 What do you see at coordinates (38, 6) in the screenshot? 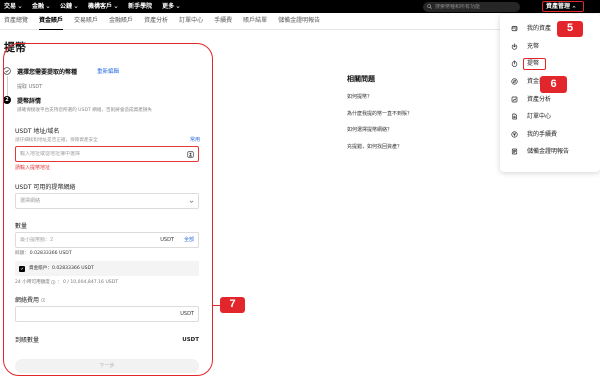
I see `nav-label: 金融` at bounding box center [38, 6].